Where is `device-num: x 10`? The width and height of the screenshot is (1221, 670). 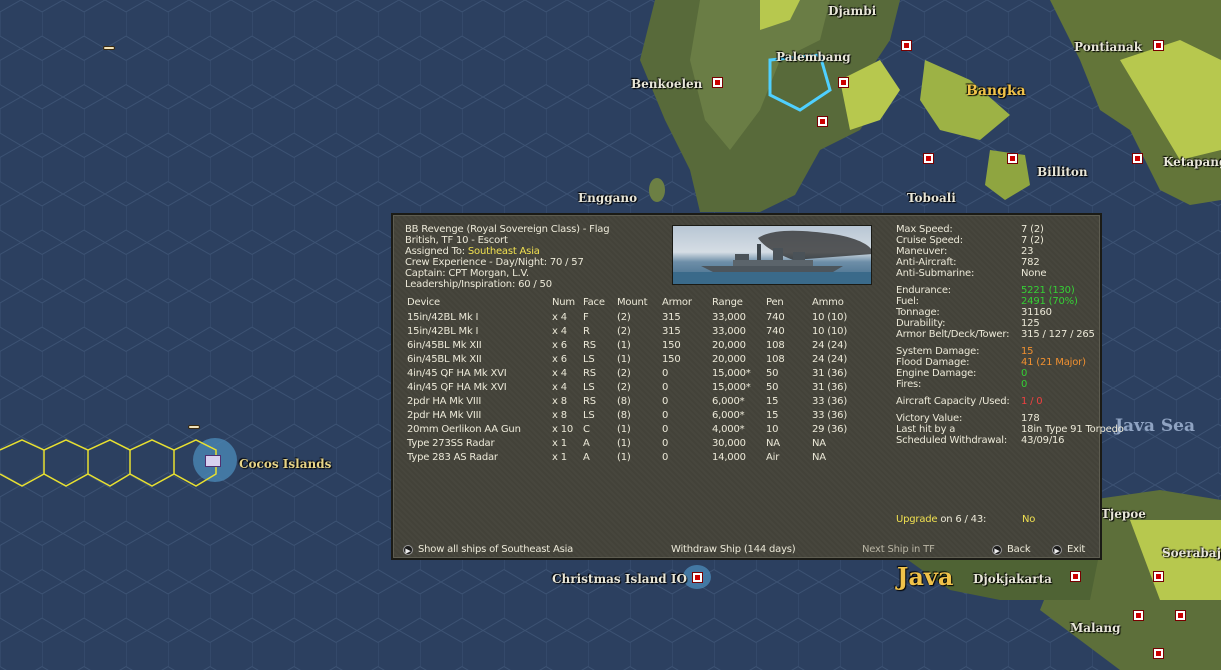 device-num: x 10 is located at coordinates (563, 429).